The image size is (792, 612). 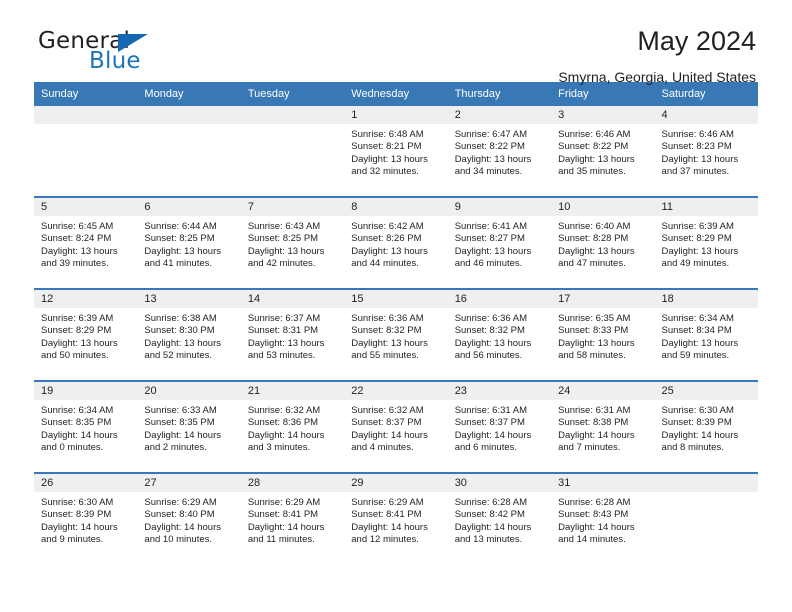 I want to click on day-detail-line: Sunrise: 6:43 AM, so click(x=284, y=226).